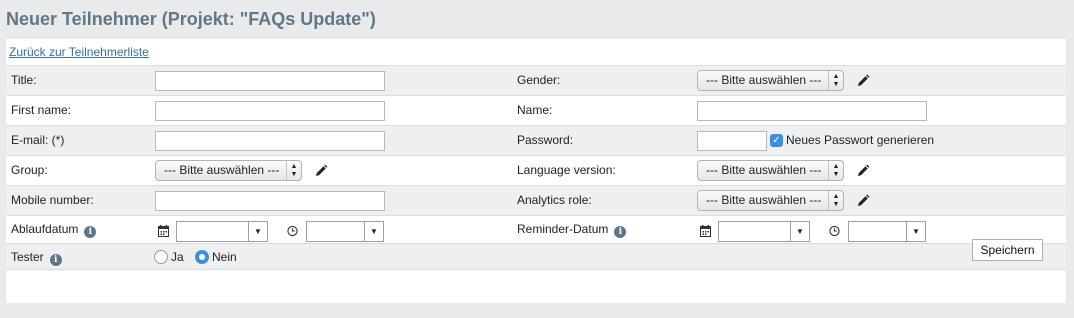 This screenshot has width=1074, height=318. I want to click on gender-select: --- Bitte auswählen --- ▲ ▼, so click(770, 80).